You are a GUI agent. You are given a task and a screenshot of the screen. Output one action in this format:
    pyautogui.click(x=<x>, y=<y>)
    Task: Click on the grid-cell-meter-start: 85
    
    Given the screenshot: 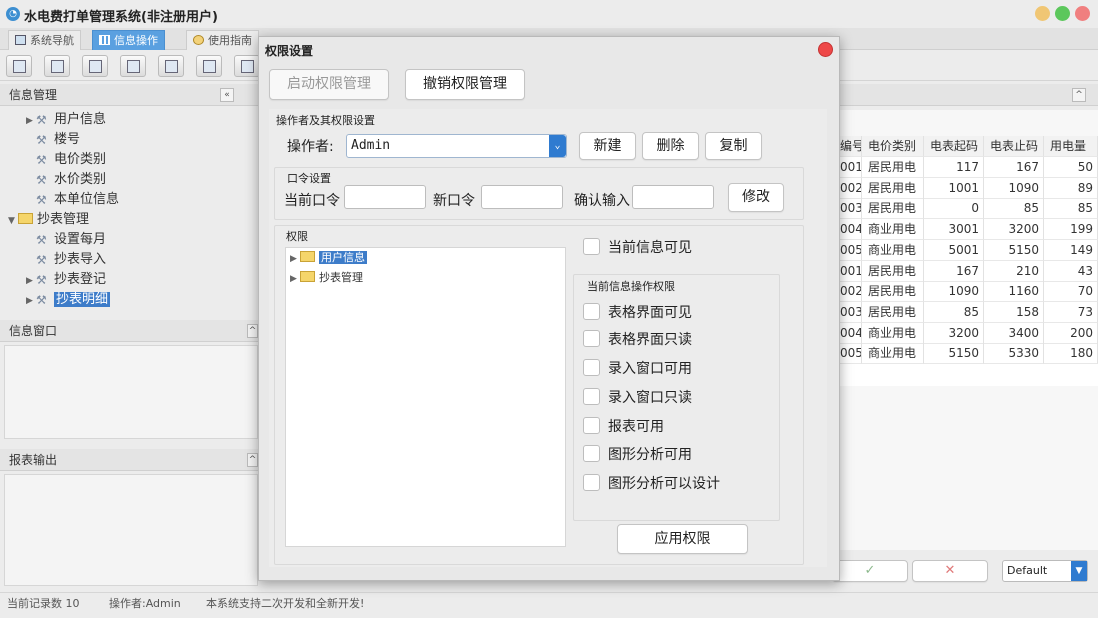 What is the action you would take?
    pyautogui.click(x=954, y=312)
    